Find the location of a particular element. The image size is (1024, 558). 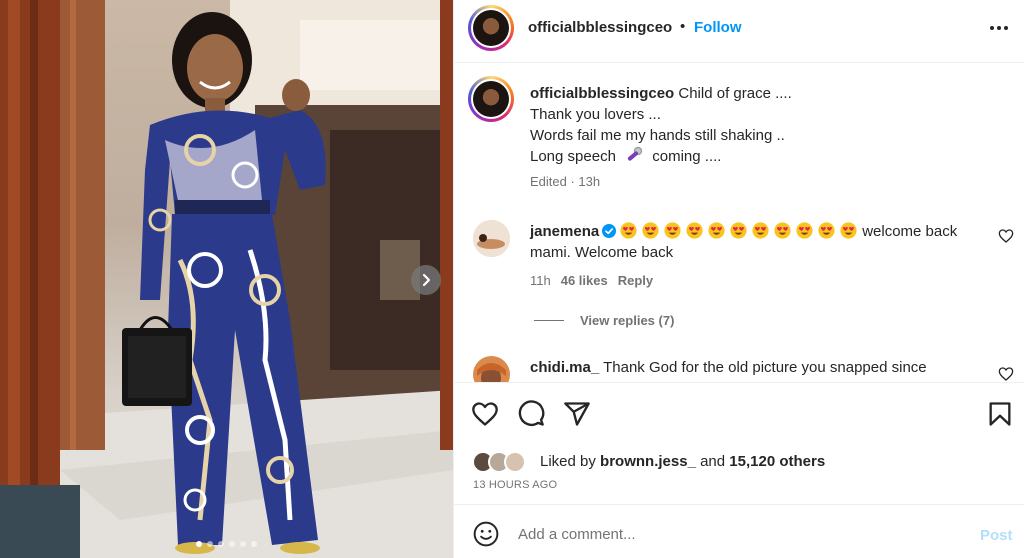

caption-edited: Edited · 13h is located at coordinates (565, 181).